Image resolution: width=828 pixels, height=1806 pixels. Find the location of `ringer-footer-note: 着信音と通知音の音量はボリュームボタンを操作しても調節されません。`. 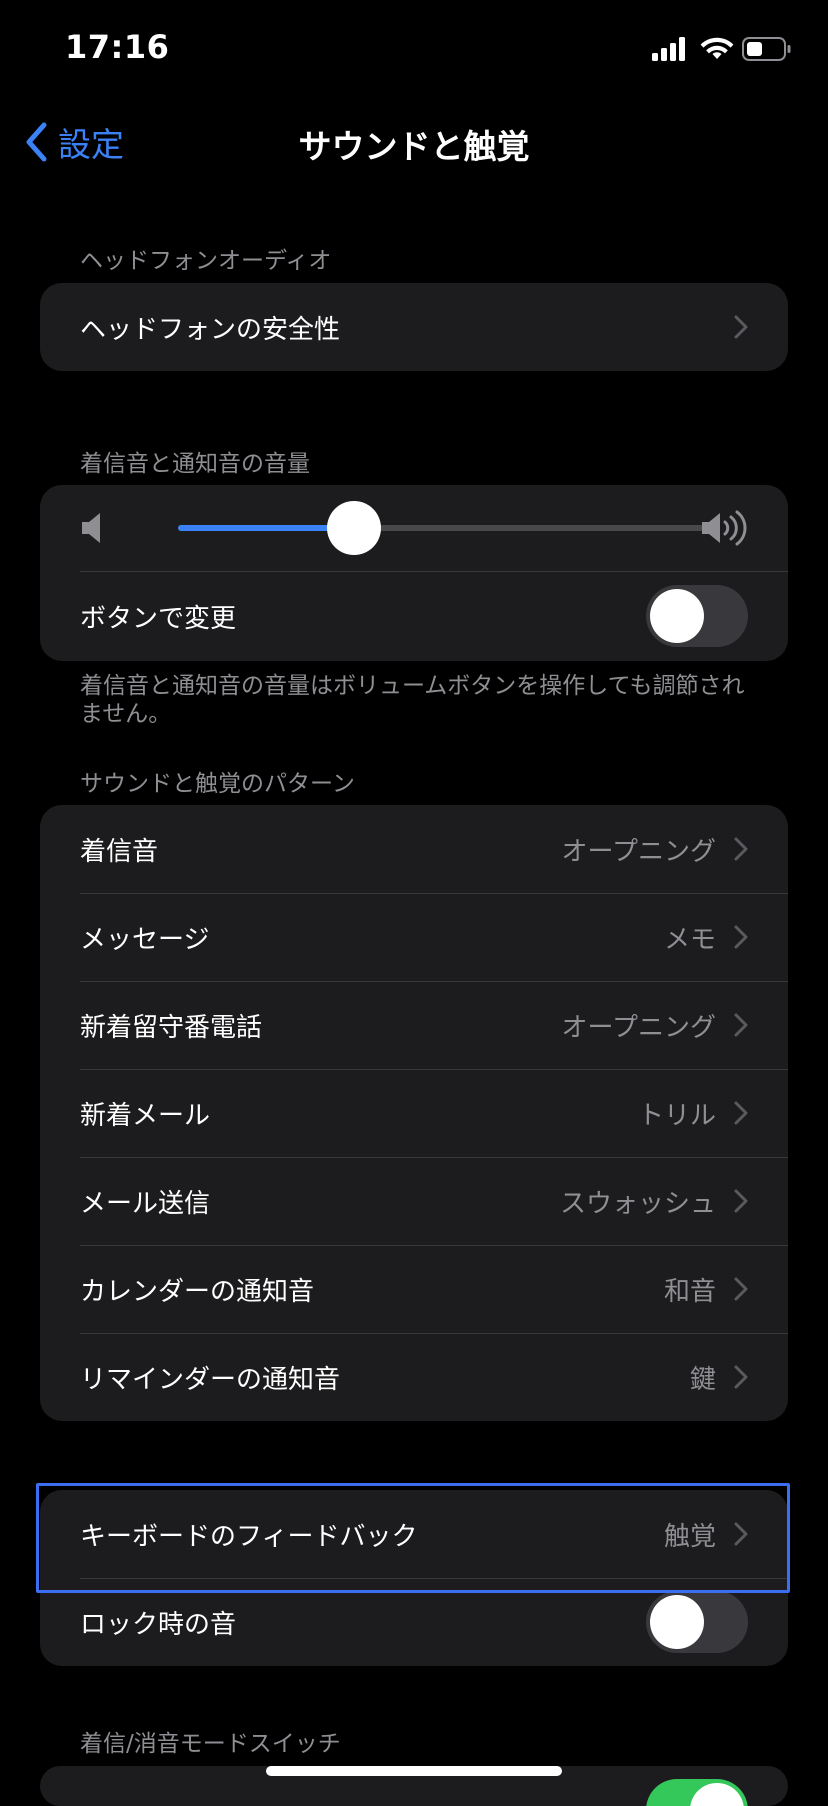

ringer-footer-note: 着信音と通知音の音量はボリュームボタンを操作しても調節されません。 is located at coordinates (412, 700).